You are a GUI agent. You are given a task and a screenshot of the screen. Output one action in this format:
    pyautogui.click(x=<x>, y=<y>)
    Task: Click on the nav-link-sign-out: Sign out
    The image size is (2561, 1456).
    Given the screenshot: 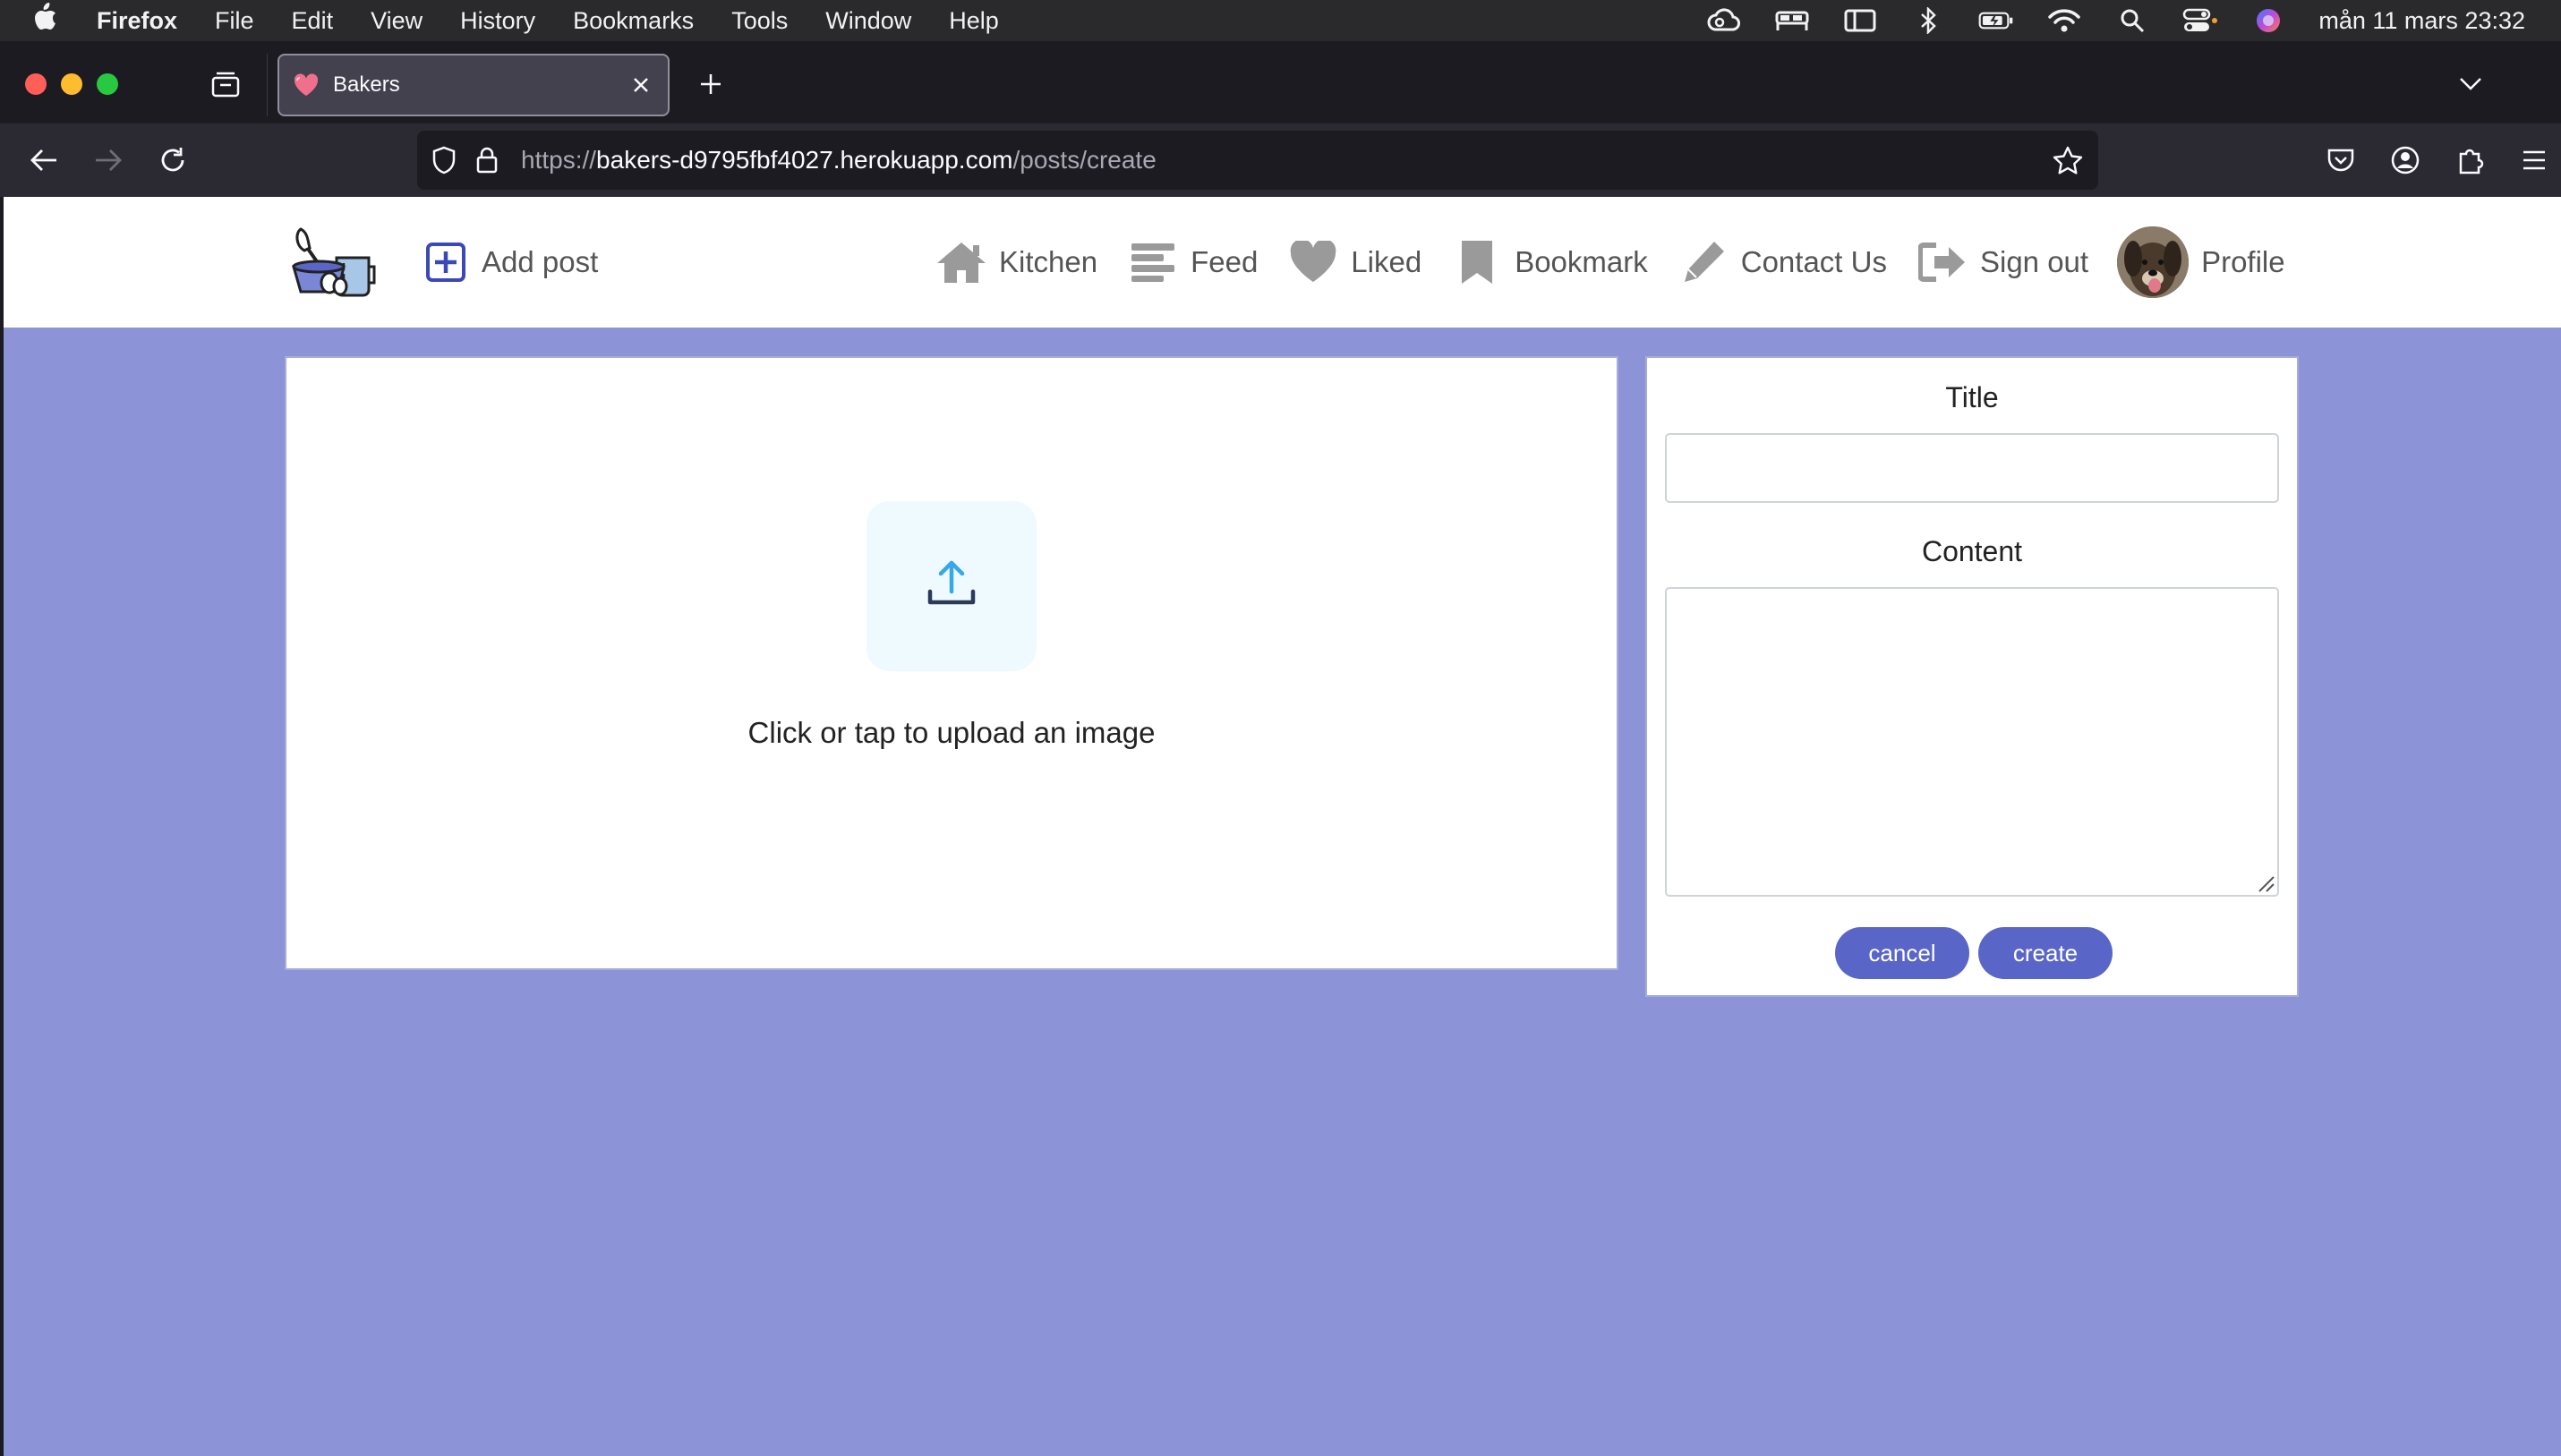 What is the action you would take?
    pyautogui.click(x=2002, y=262)
    